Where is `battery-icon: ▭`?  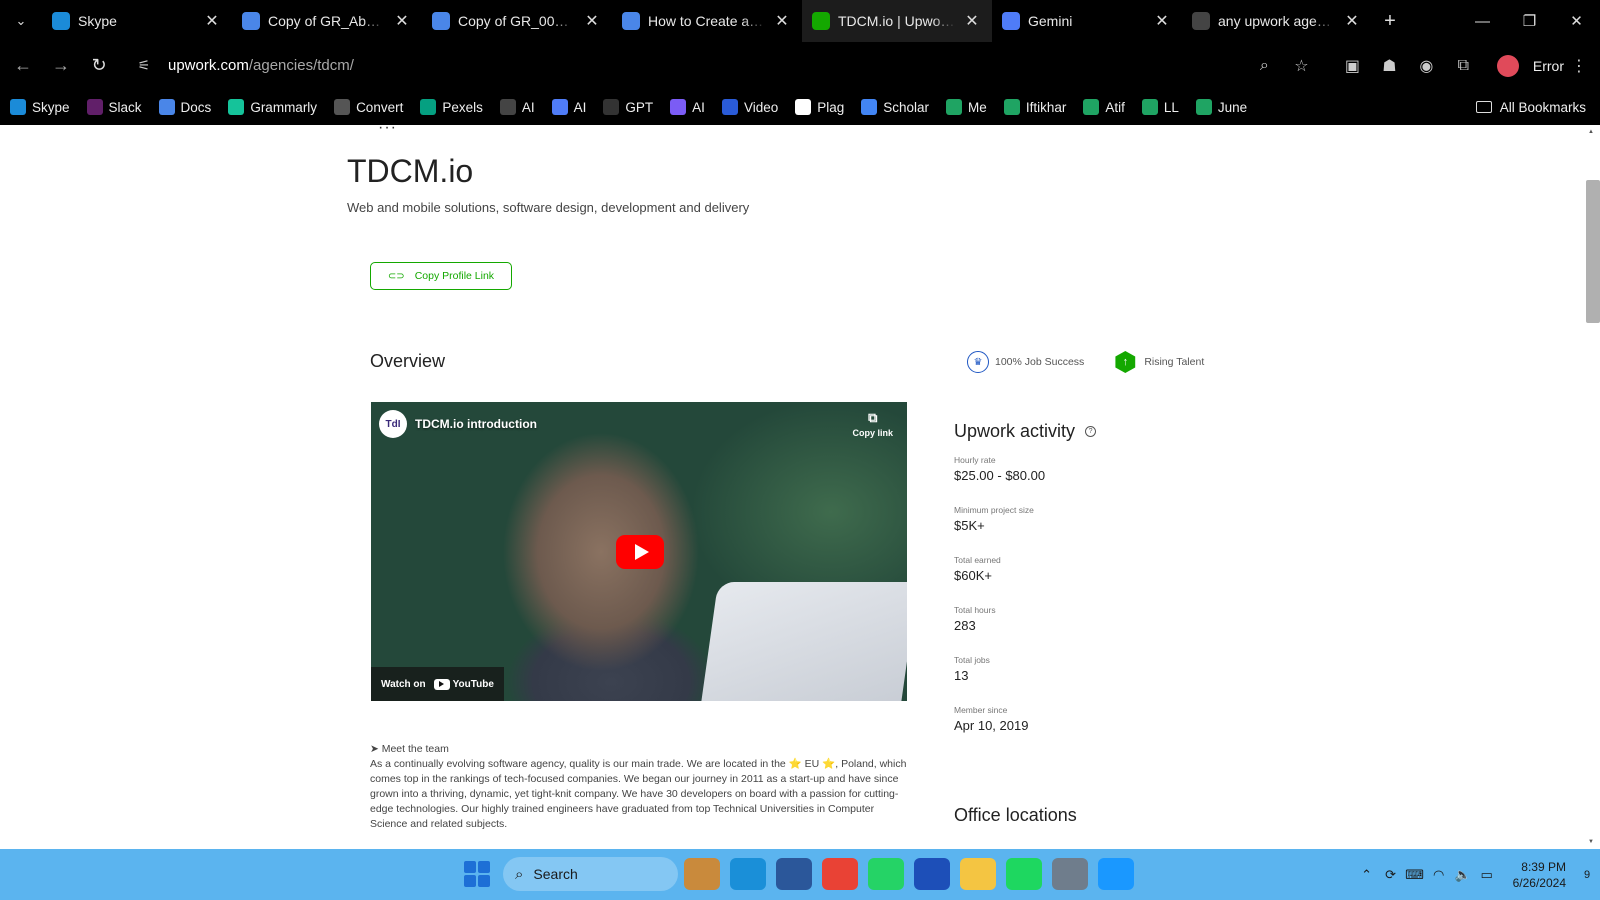 battery-icon: ▭ is located at coordinates (1487, 875).